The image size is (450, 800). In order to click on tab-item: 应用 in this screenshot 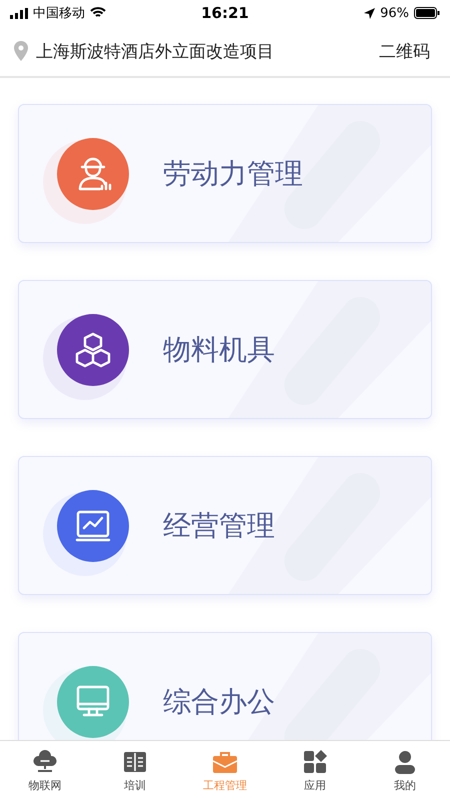, I will do `click(315, 770)`.